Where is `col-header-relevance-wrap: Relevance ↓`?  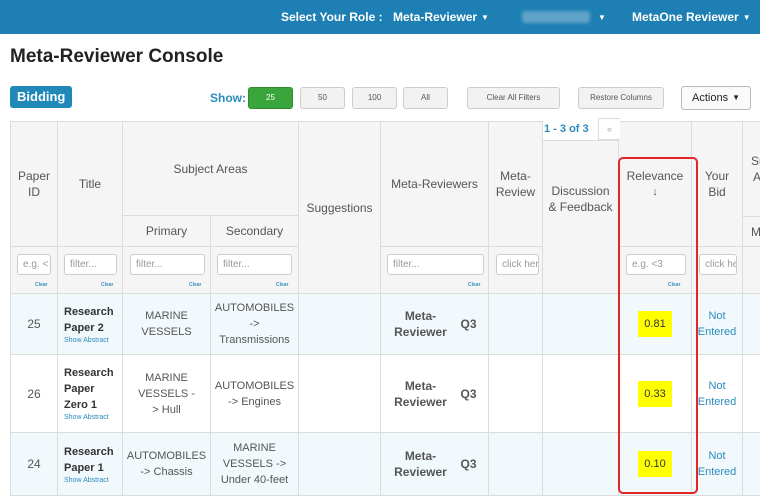
col-header-relevance-wrap: Relevance ↓ is located at coordinates (655, 184).